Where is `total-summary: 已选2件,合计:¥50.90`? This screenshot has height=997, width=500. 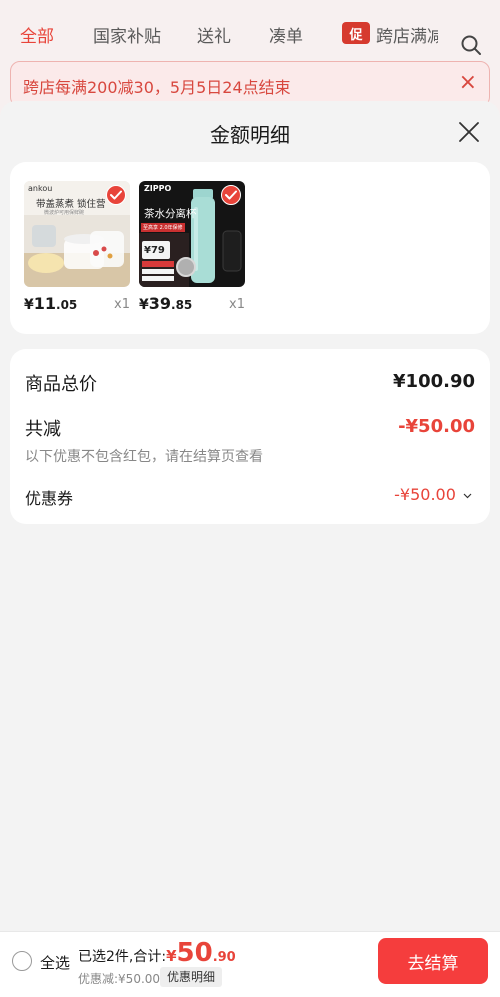
total-summary: 已选2件,合计:¥50.90 is located at coordinates (157, 953).